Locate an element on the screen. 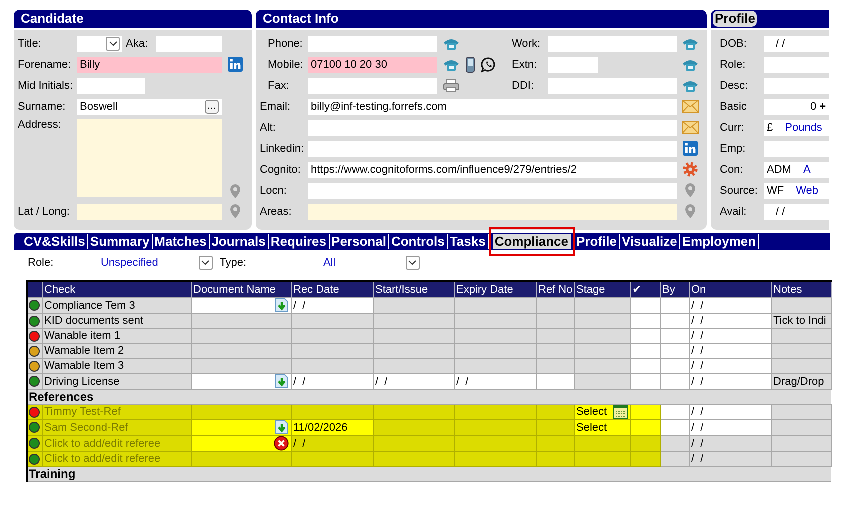 The height and width of the screenshot is (523, 847). tab: Employmen is located at coordinates (720, 241).